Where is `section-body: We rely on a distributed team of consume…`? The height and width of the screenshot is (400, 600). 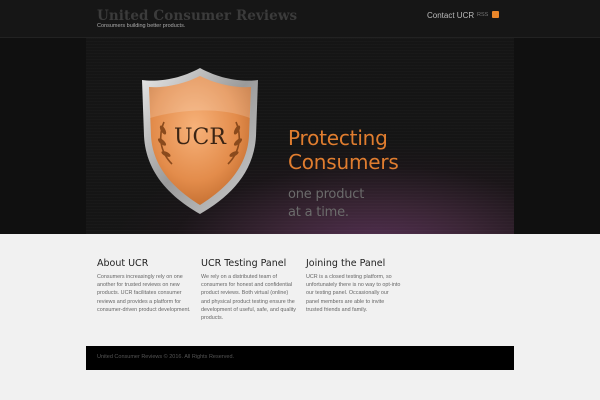 section-body: We rely on a distributed team of consume… is located at coordinates (248, 298).